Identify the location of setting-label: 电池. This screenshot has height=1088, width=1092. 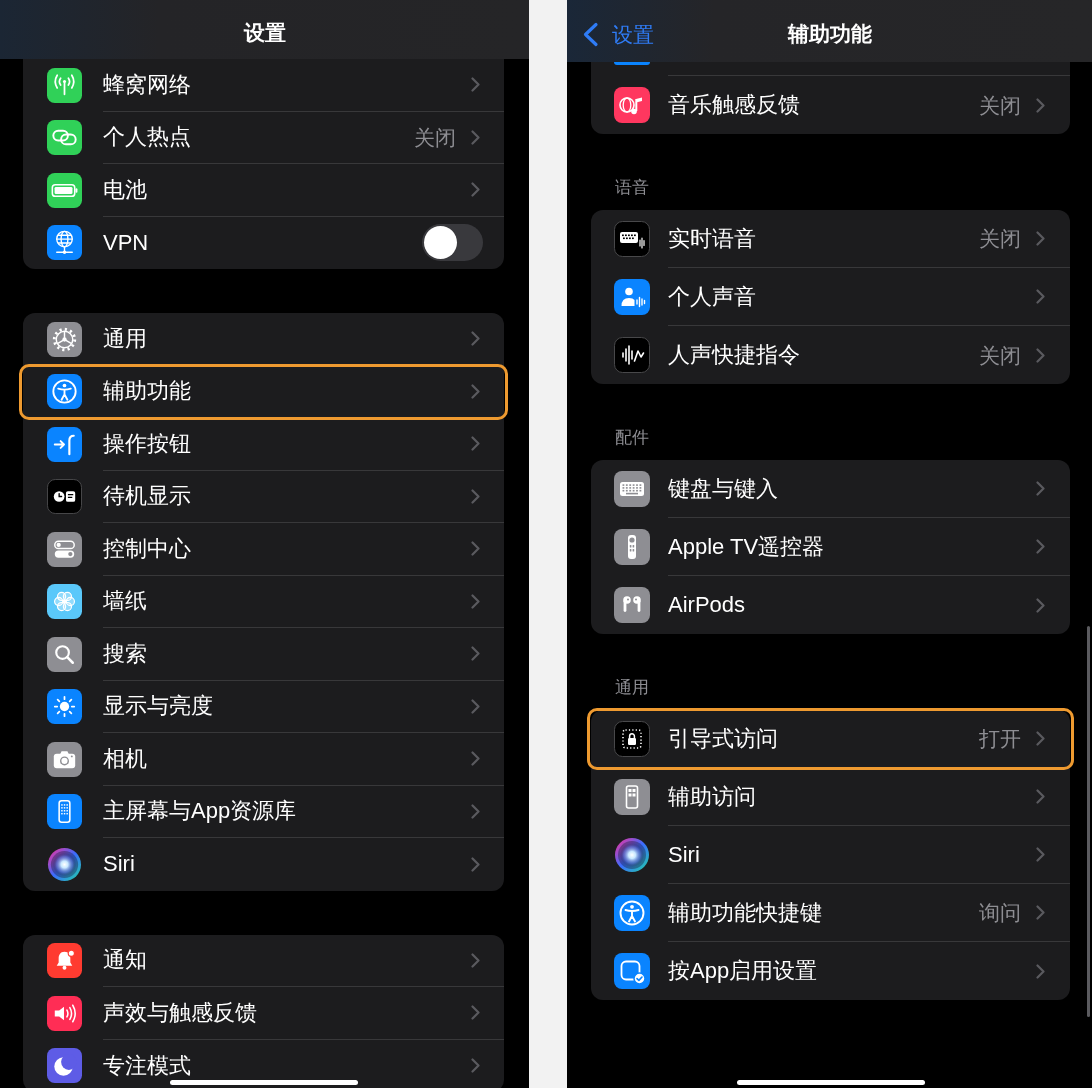
(125, 189).